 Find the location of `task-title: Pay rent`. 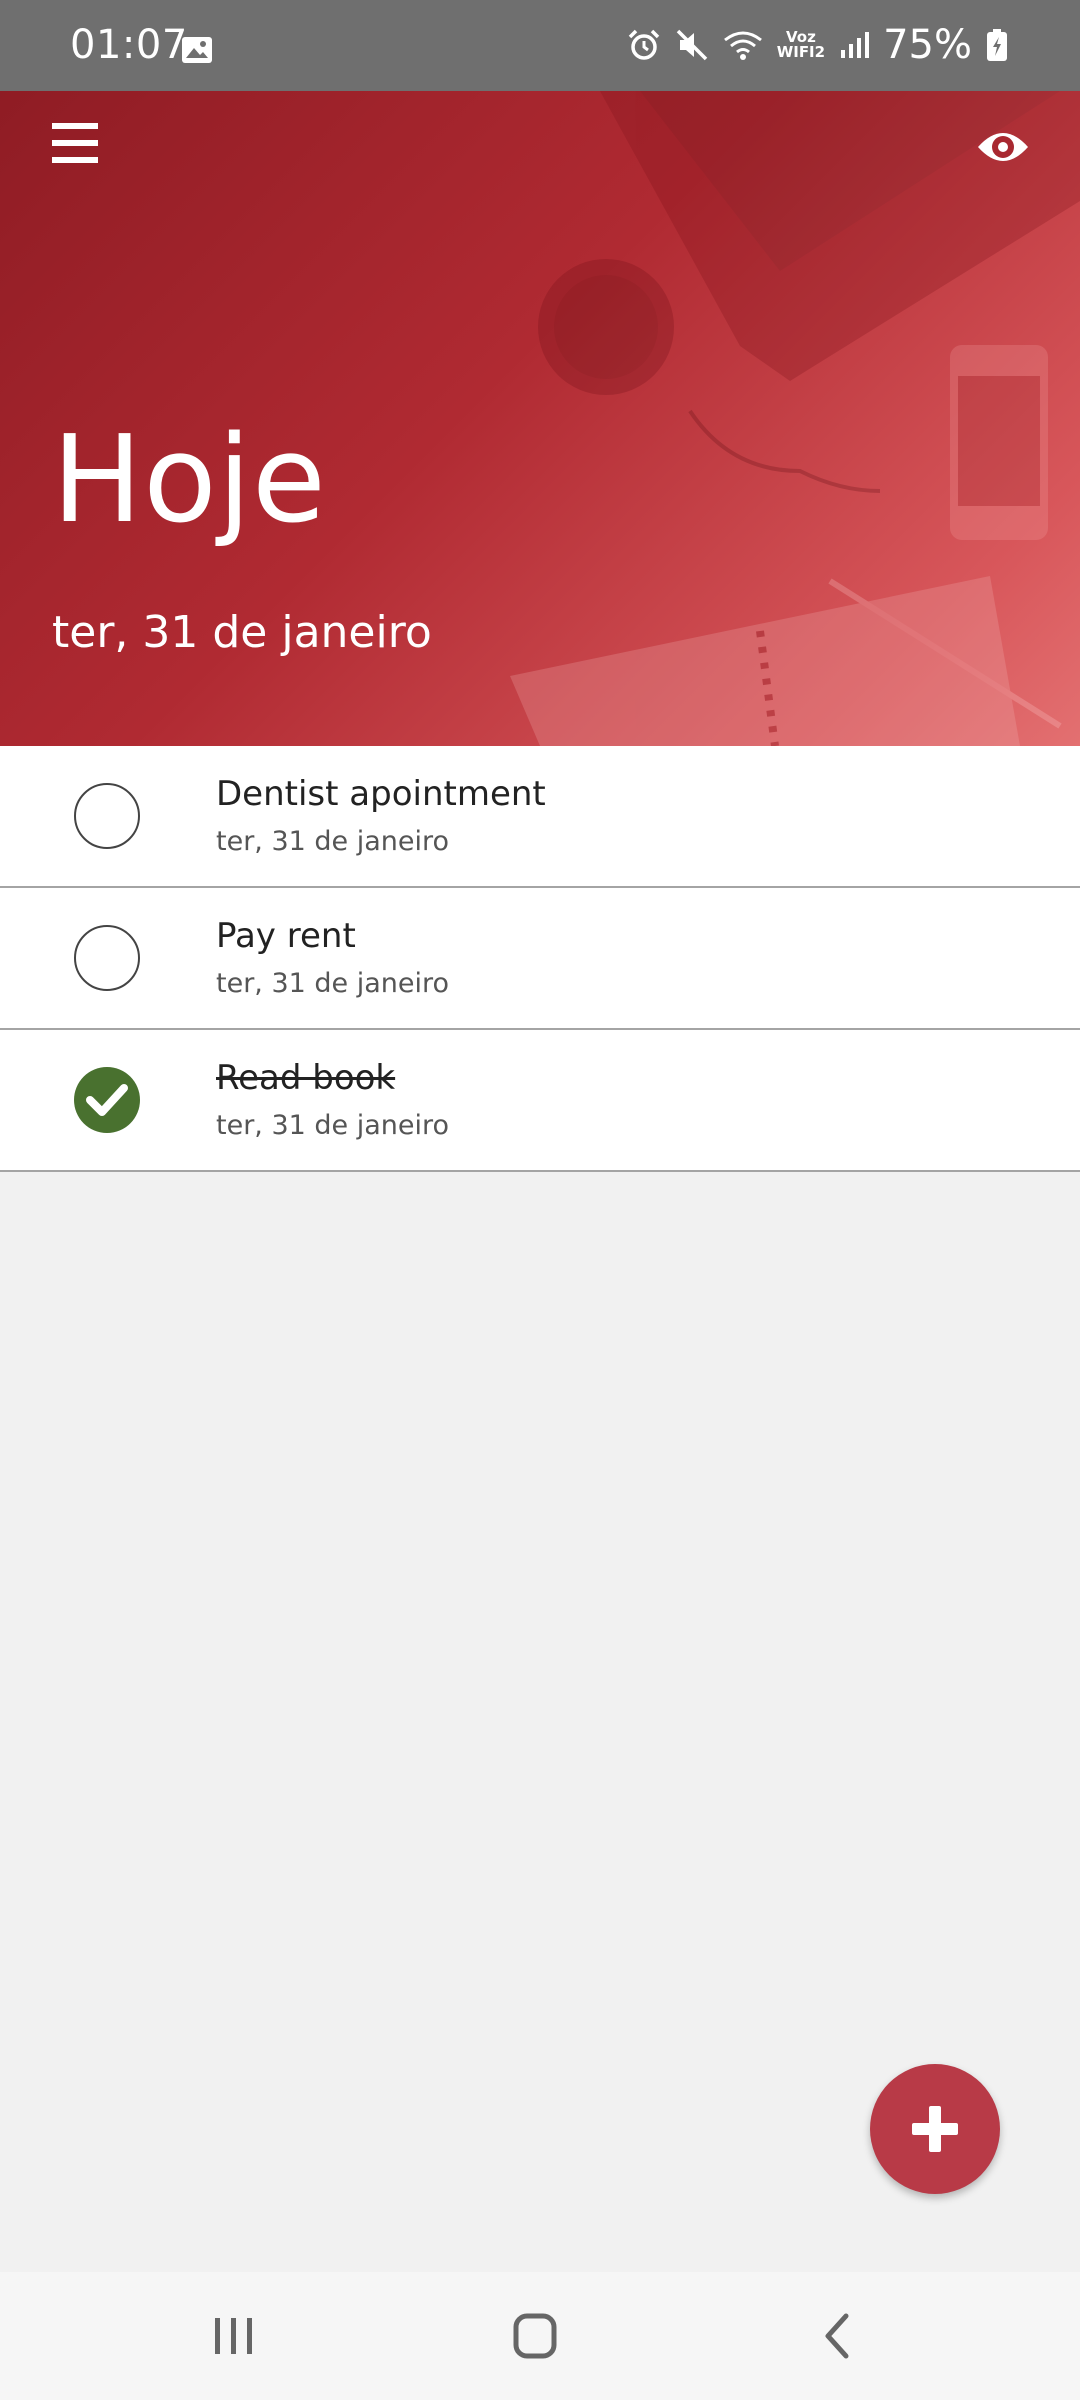

task-title: Pay rent is located at coordinates (286, 936).